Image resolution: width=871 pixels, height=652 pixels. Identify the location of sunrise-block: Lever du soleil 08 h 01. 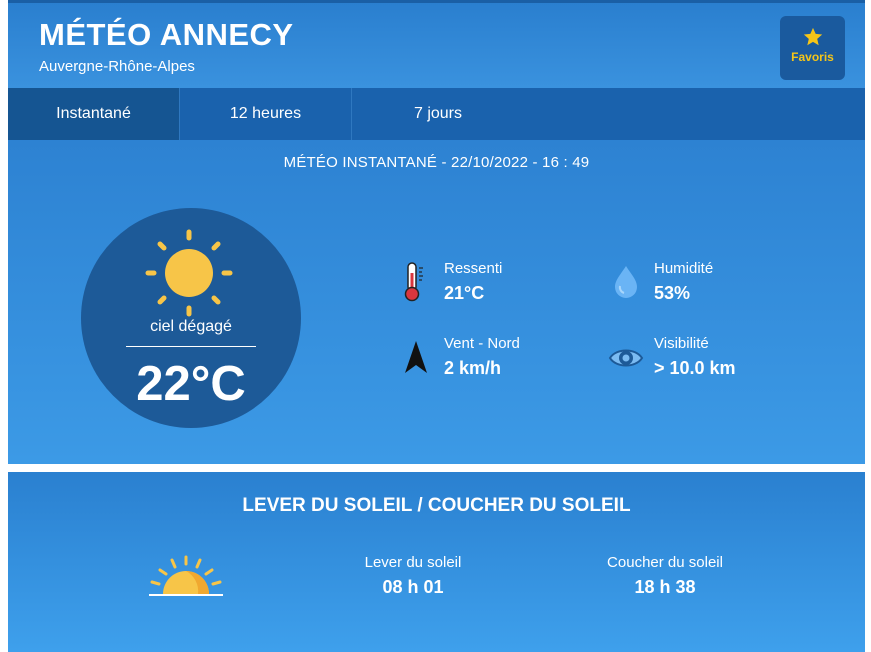
(413, 576).